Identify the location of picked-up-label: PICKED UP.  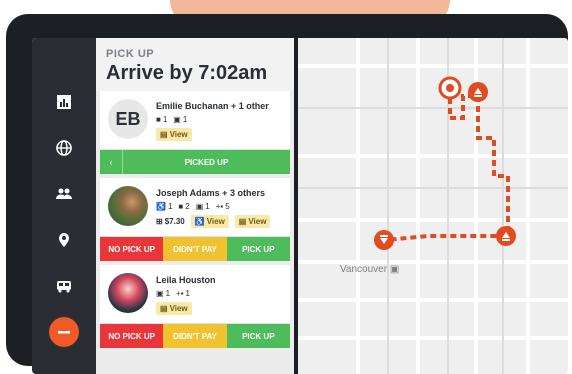
(206, 162).